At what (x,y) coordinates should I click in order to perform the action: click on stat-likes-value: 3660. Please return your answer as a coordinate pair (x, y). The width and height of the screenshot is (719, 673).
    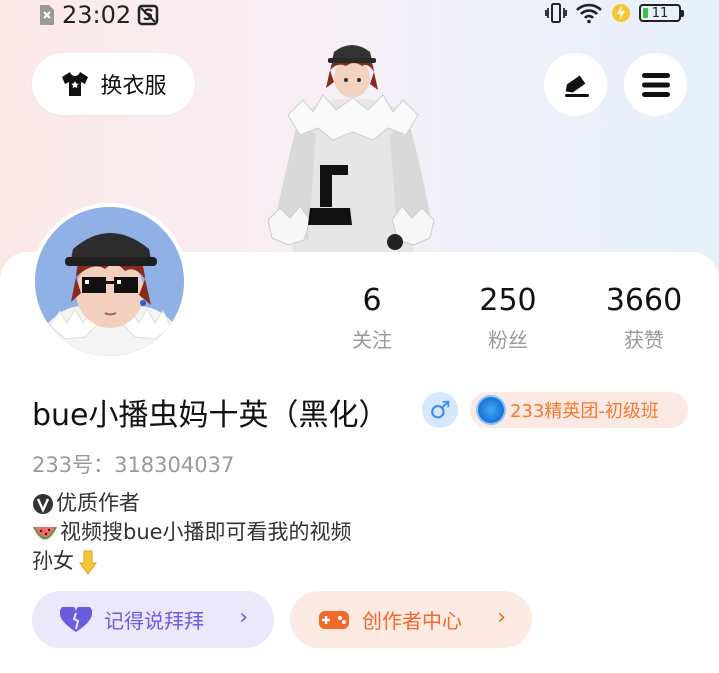
    Looking at the image, I should click on (644, 300).